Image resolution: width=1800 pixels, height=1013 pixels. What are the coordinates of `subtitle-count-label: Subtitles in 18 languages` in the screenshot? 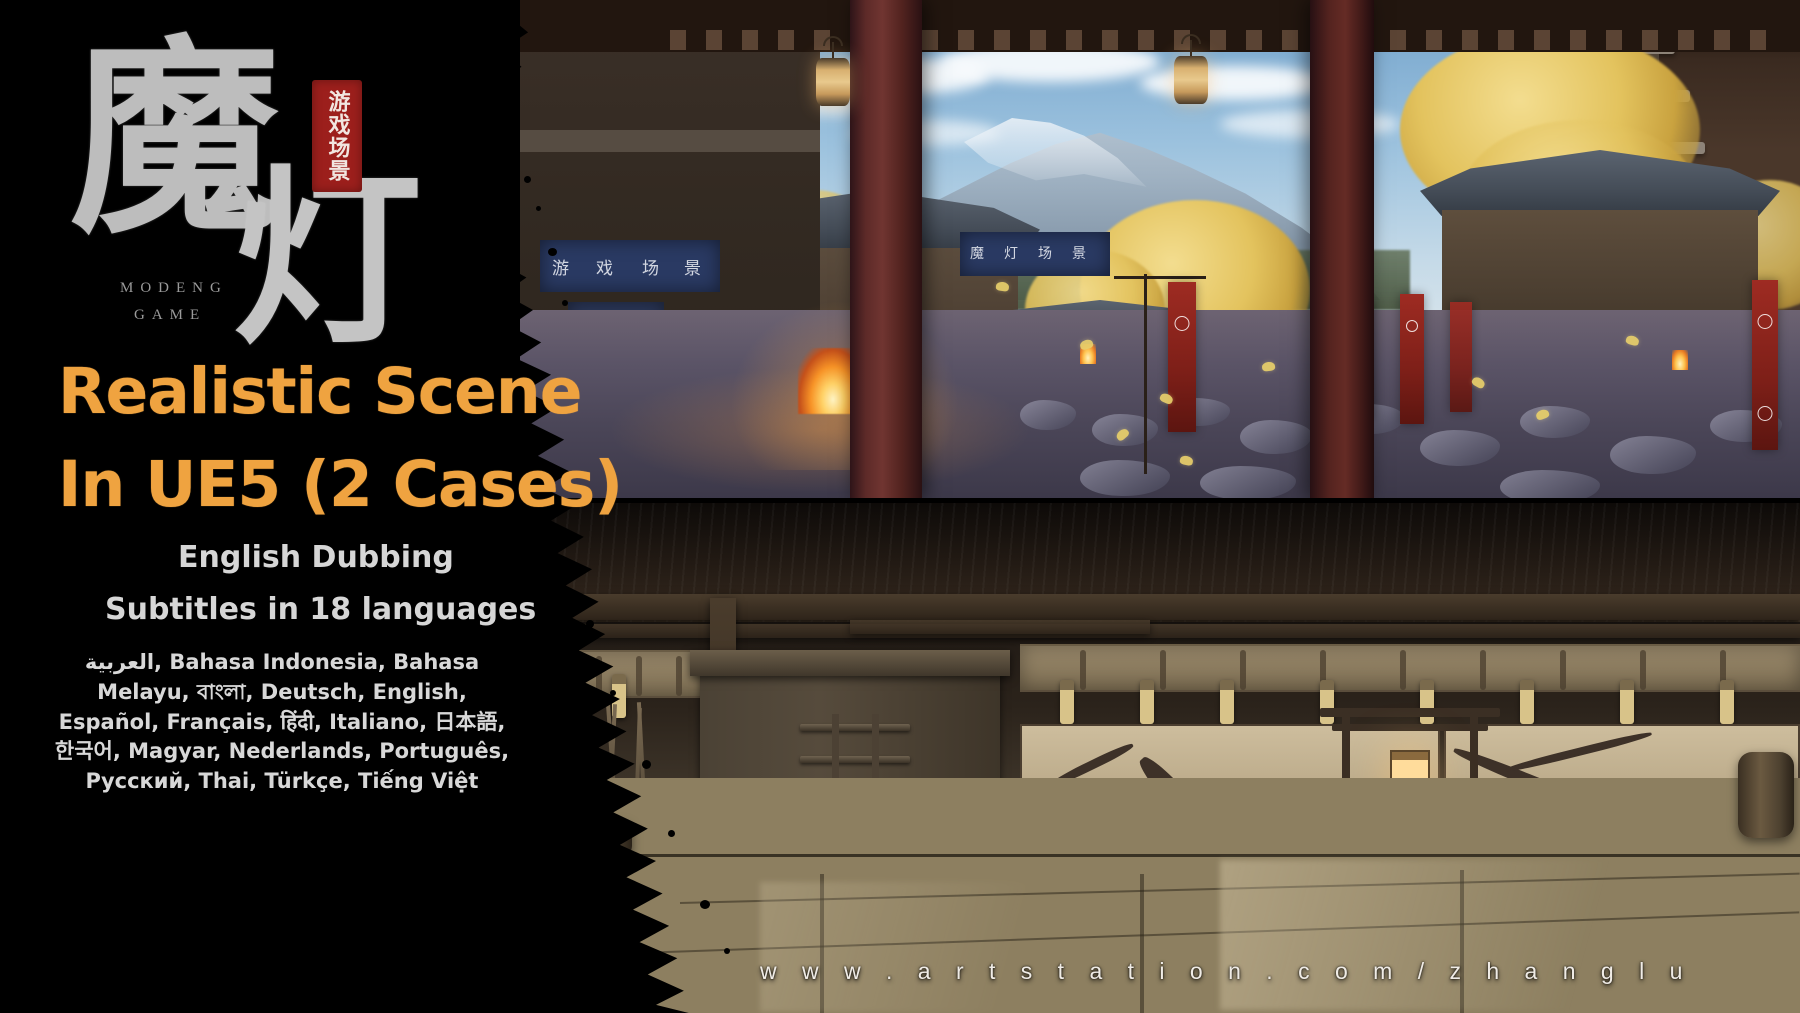 It's located at (321, 609).